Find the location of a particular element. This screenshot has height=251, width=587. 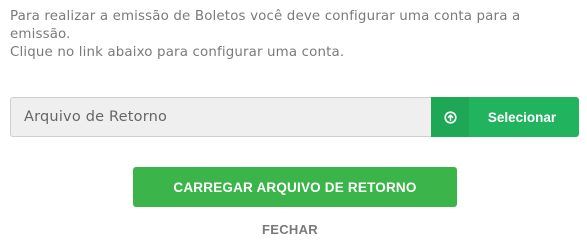

select-file-button: Selecionar is located at coordinates (505, 117).